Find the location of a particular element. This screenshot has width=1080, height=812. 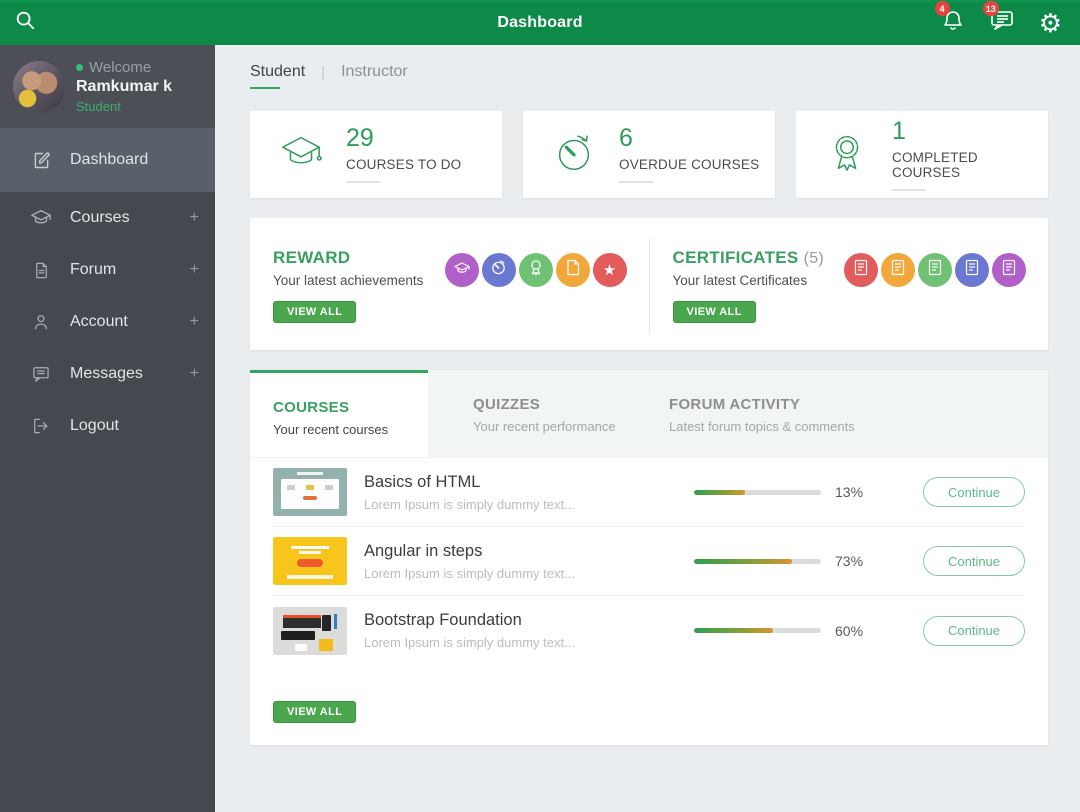

tab-label: COURSES is located at coordinates (311, 407).